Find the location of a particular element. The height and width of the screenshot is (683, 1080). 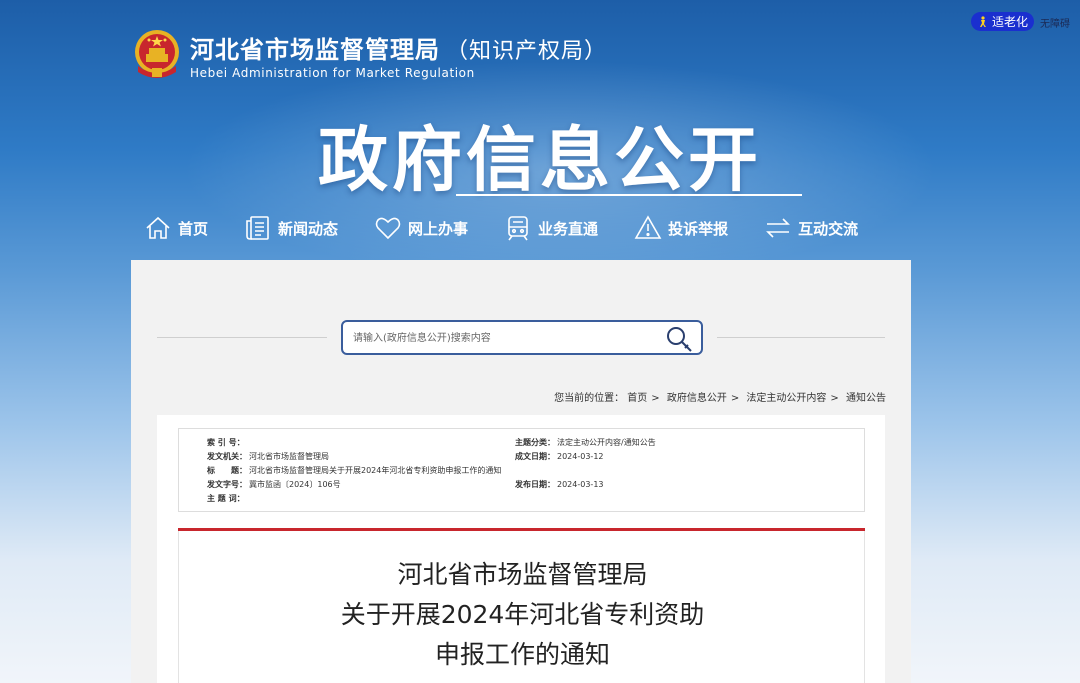

breadcrumb-home: 首页 is located at coordinates (637, 398).